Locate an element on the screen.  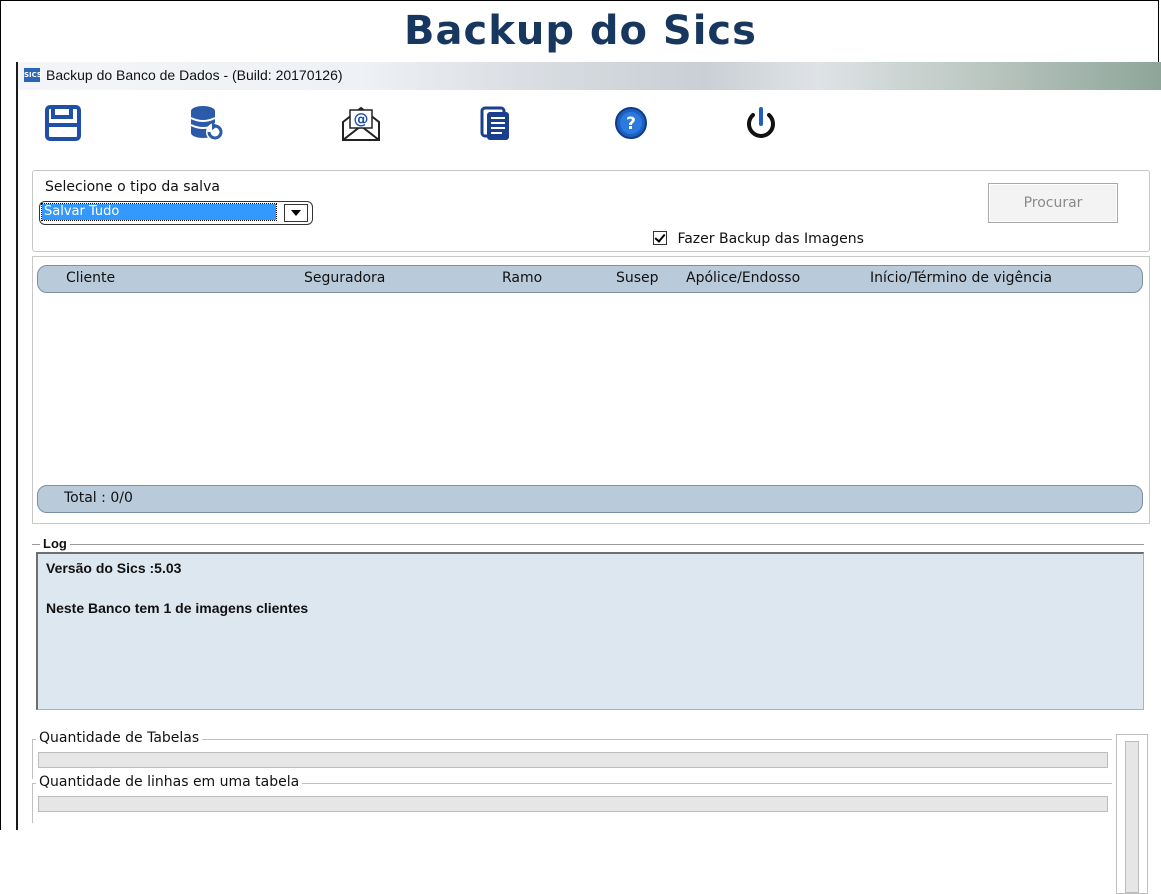
app-icon: SICS is located at coordinates (33, 75).